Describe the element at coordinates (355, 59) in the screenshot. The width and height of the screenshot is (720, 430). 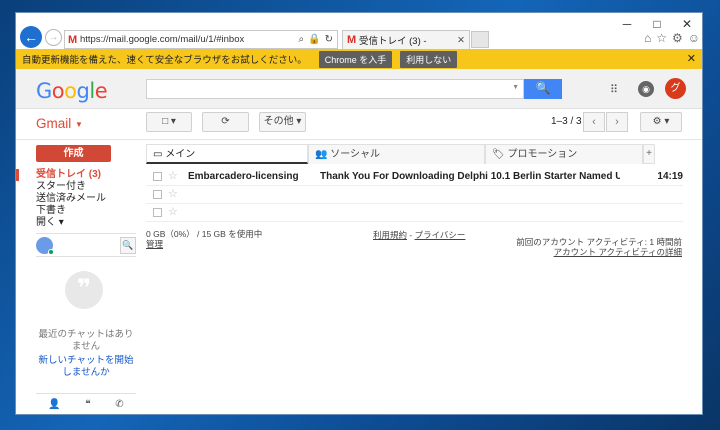
I see `get-chrome-button: Chrome を入手` at that location.